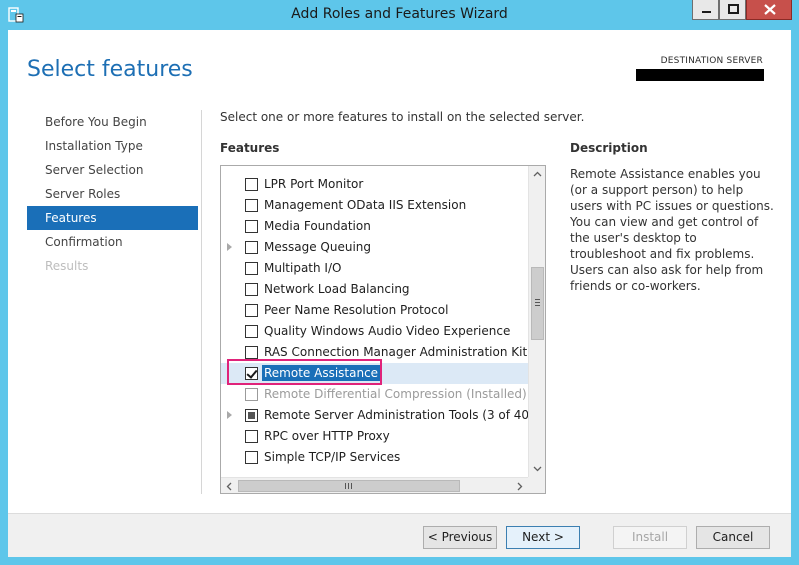 This screenshot has height=565, width=799. I want to click on feature-label: RPC over HTTP Proxy, so click(327, 436).